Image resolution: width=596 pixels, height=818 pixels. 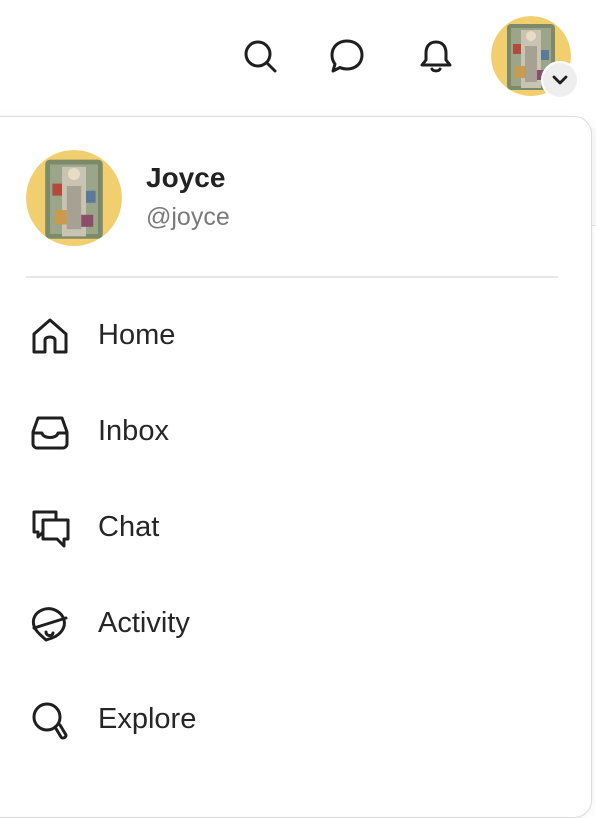 What do you see at coordinates (144, 623) in the screenshot?
I see `menu-item-label: Activity` at bounding box center [144, 623].